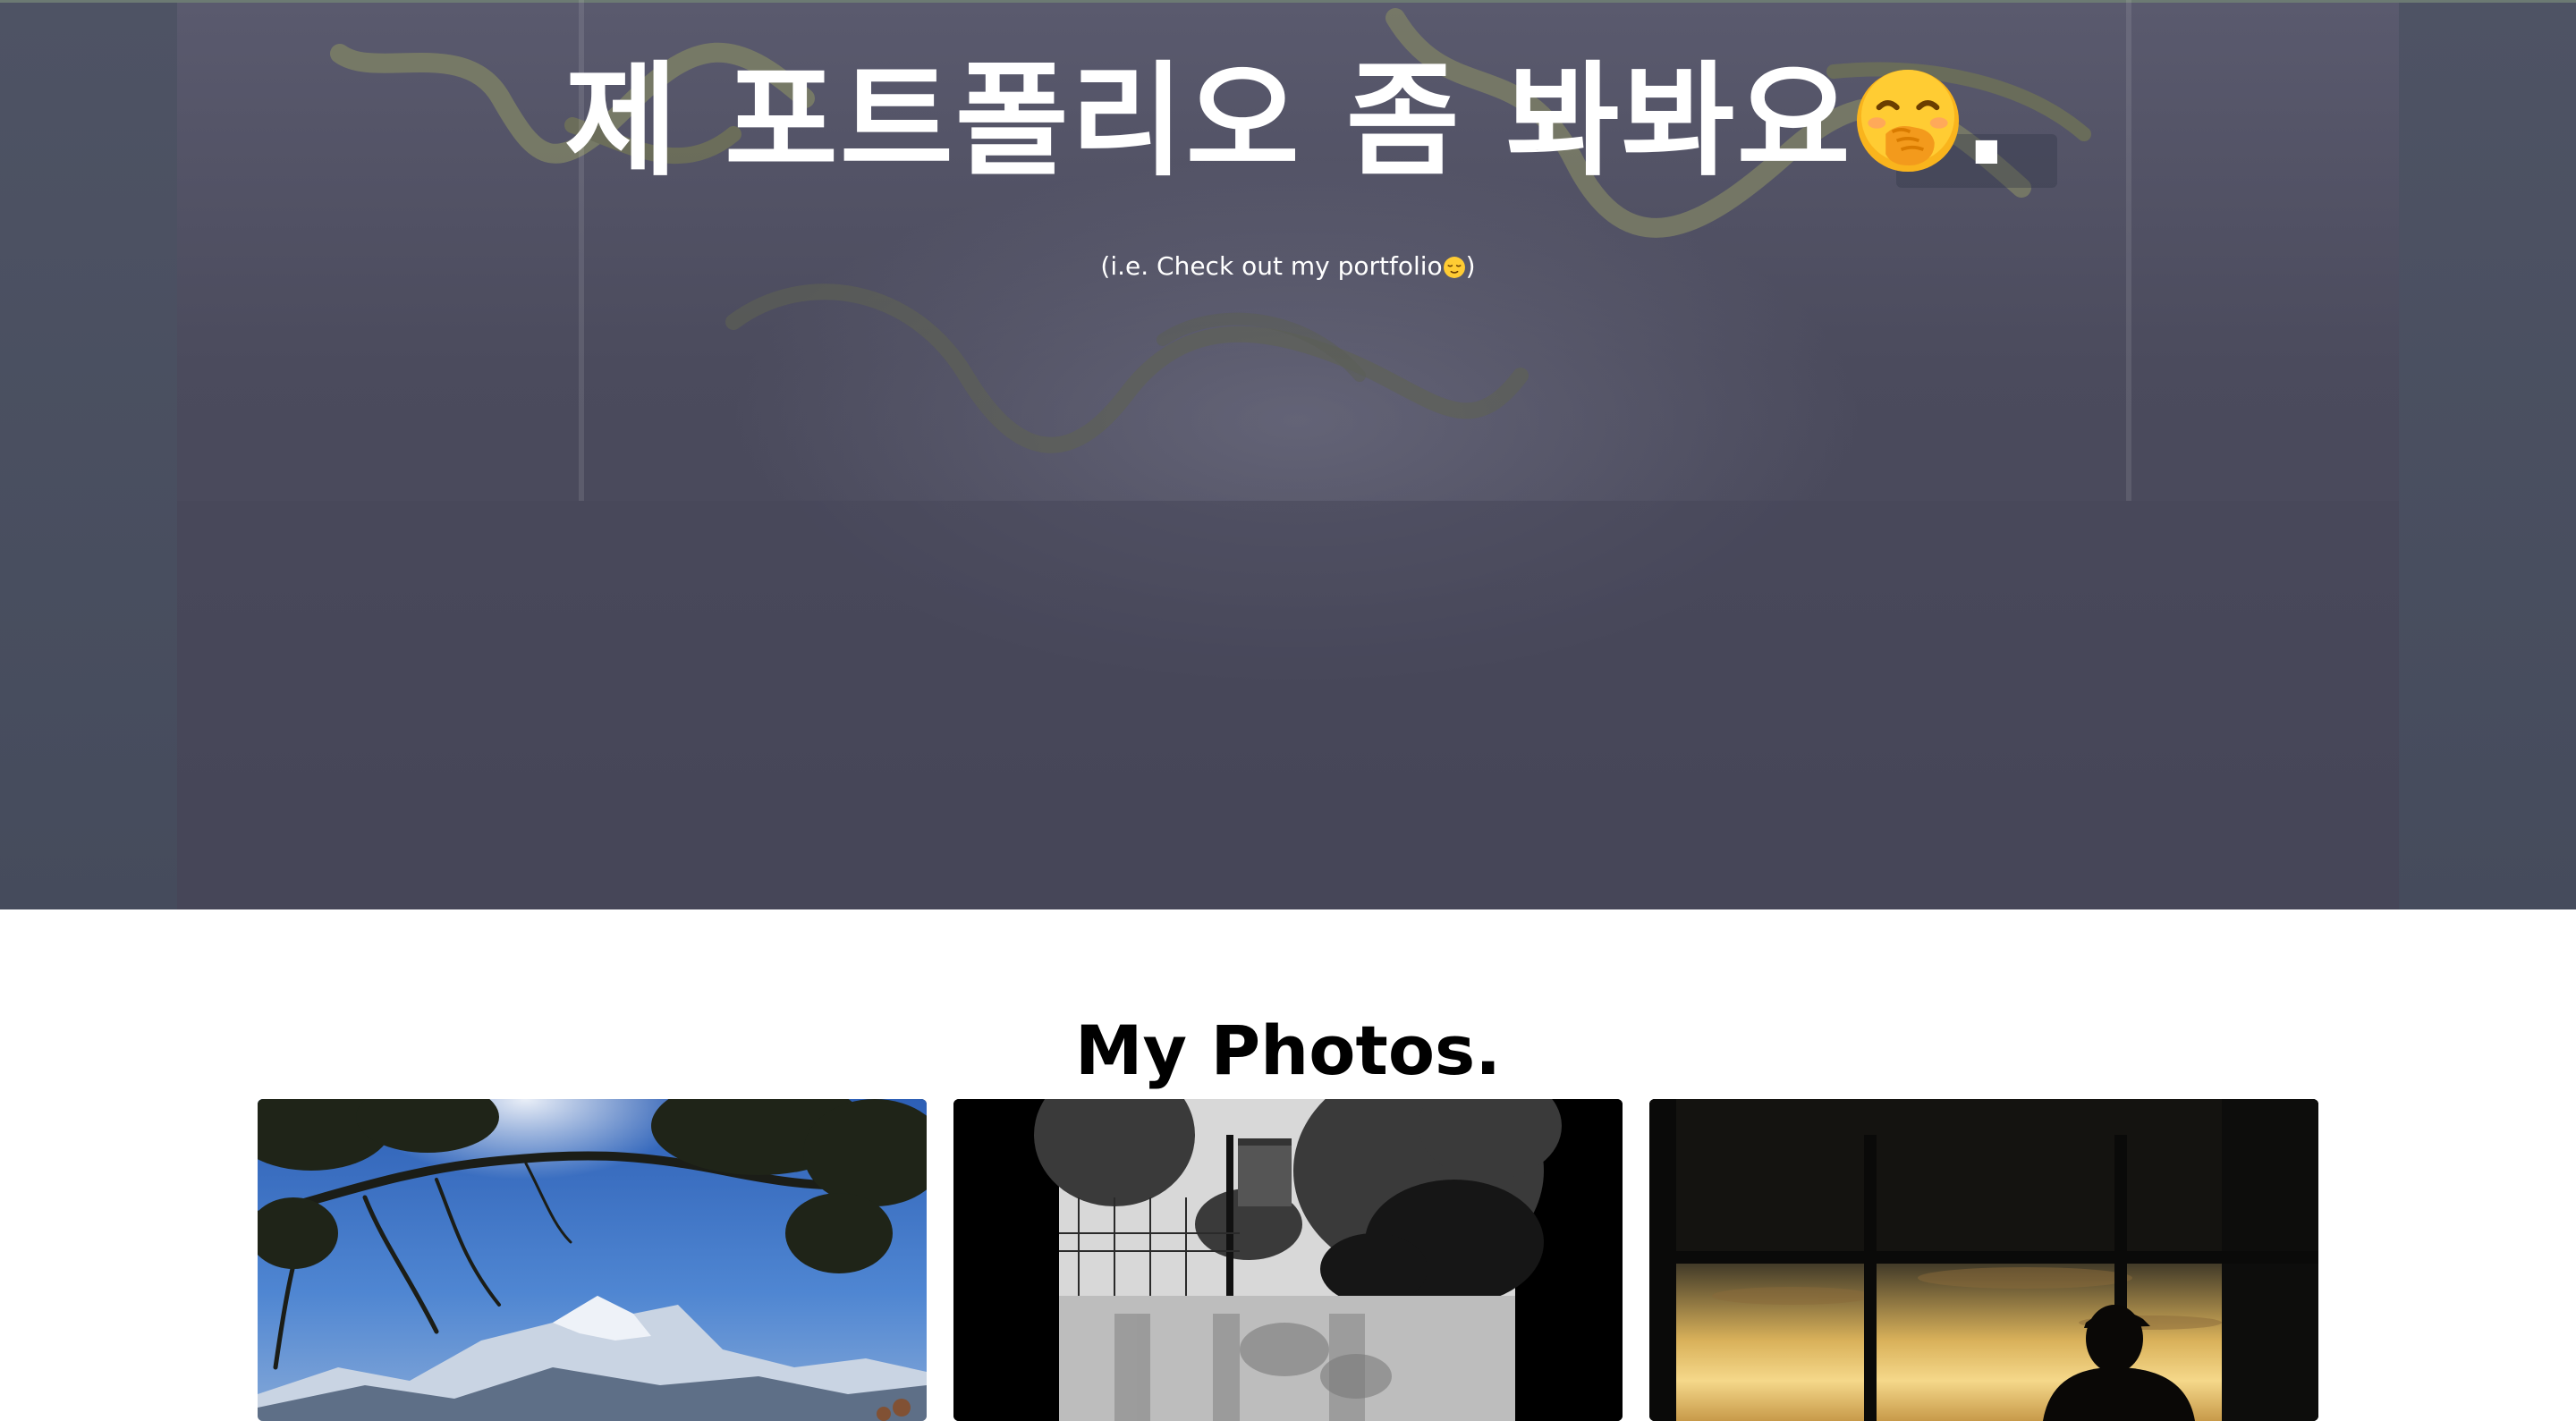 Image resolution: width=2576 pixels, height=1421 pixels. What do you see at coordinates (1987, 121) in the screenshot?
I see `hero-title-period: .` at bounding box center [1987, 121].